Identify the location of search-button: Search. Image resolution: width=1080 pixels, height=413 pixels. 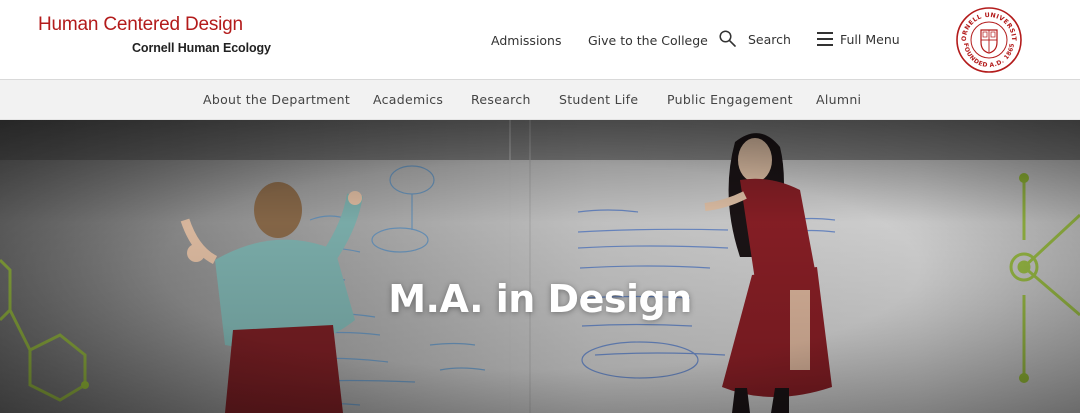
(755, 38).